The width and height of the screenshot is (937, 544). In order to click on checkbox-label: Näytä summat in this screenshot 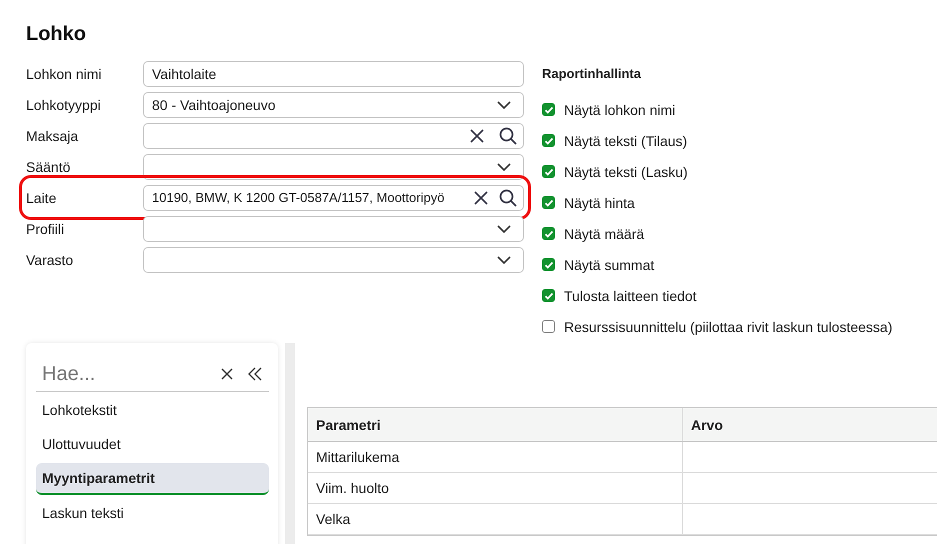, I will do `click(609, 264)`.